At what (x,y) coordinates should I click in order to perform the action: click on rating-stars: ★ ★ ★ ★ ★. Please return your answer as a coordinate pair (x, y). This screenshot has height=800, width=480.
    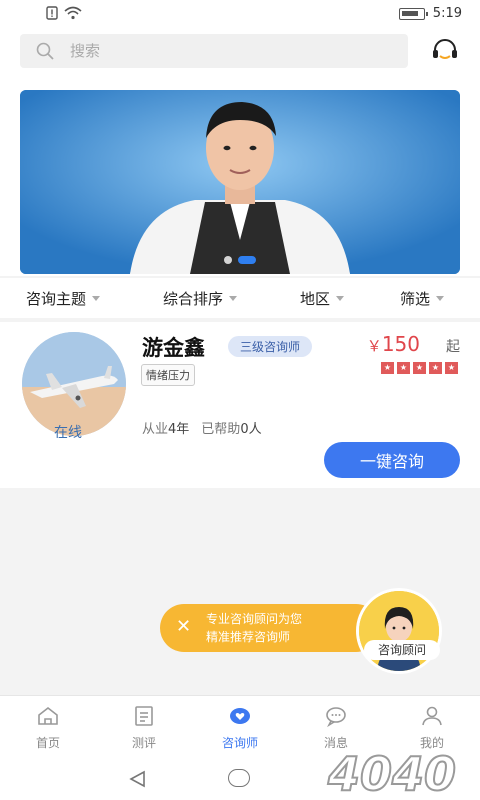
    Looking at the image, I should click on (419, 368).